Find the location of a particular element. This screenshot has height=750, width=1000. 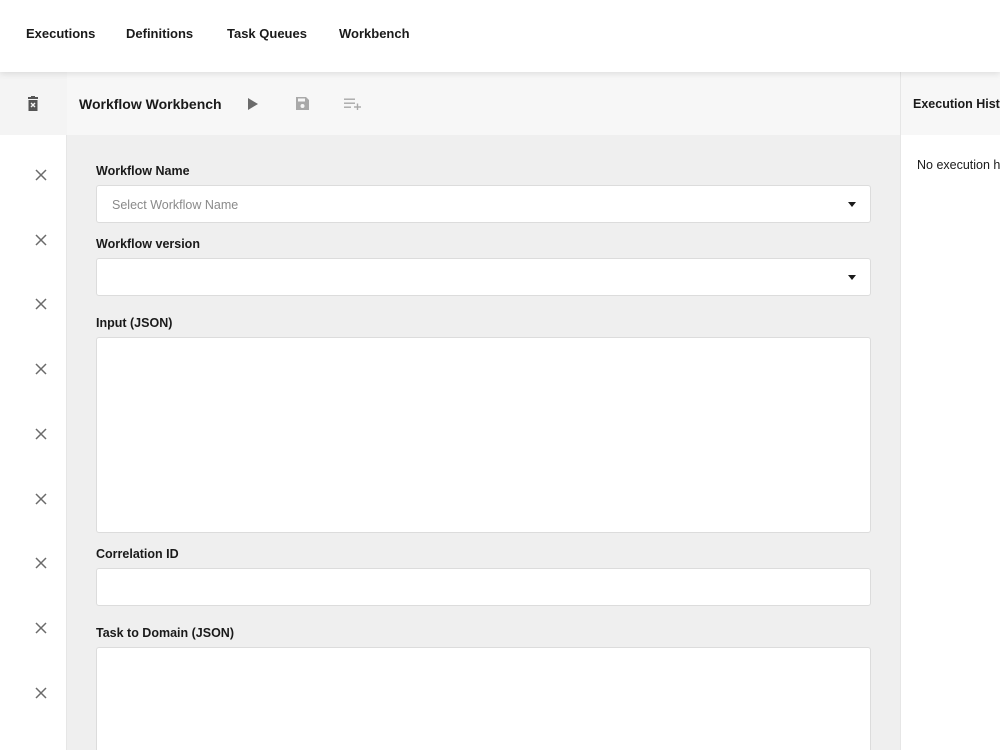

page-title: Workflow Workbench is located at coordinates (150, 104).